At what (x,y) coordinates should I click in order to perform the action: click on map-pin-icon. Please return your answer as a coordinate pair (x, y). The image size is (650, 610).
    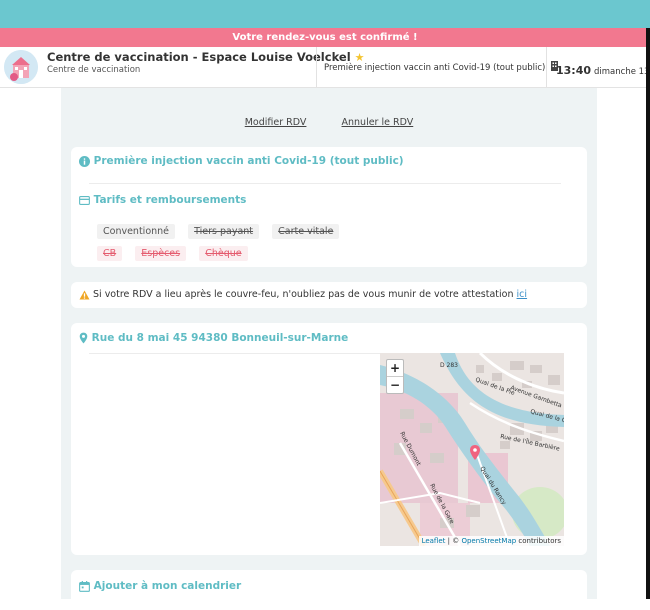
    Looking at the image, I should click on (83, 338).